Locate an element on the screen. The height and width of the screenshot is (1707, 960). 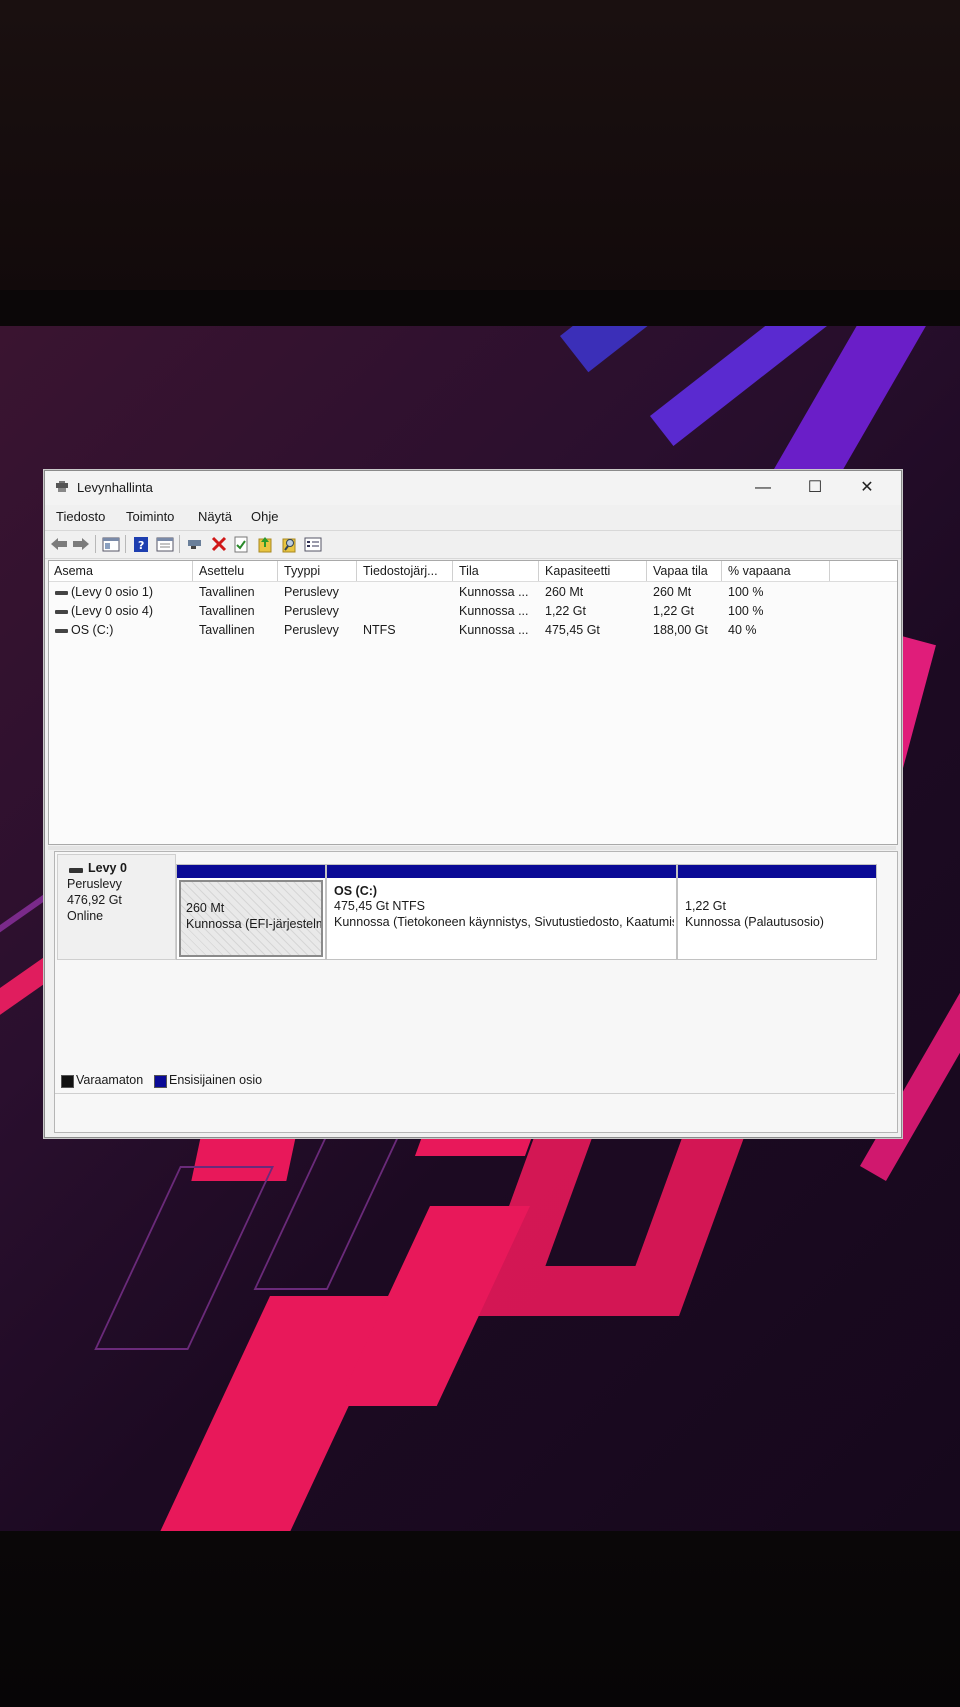
minimize-icon: — is located at coordinates (763, 487).